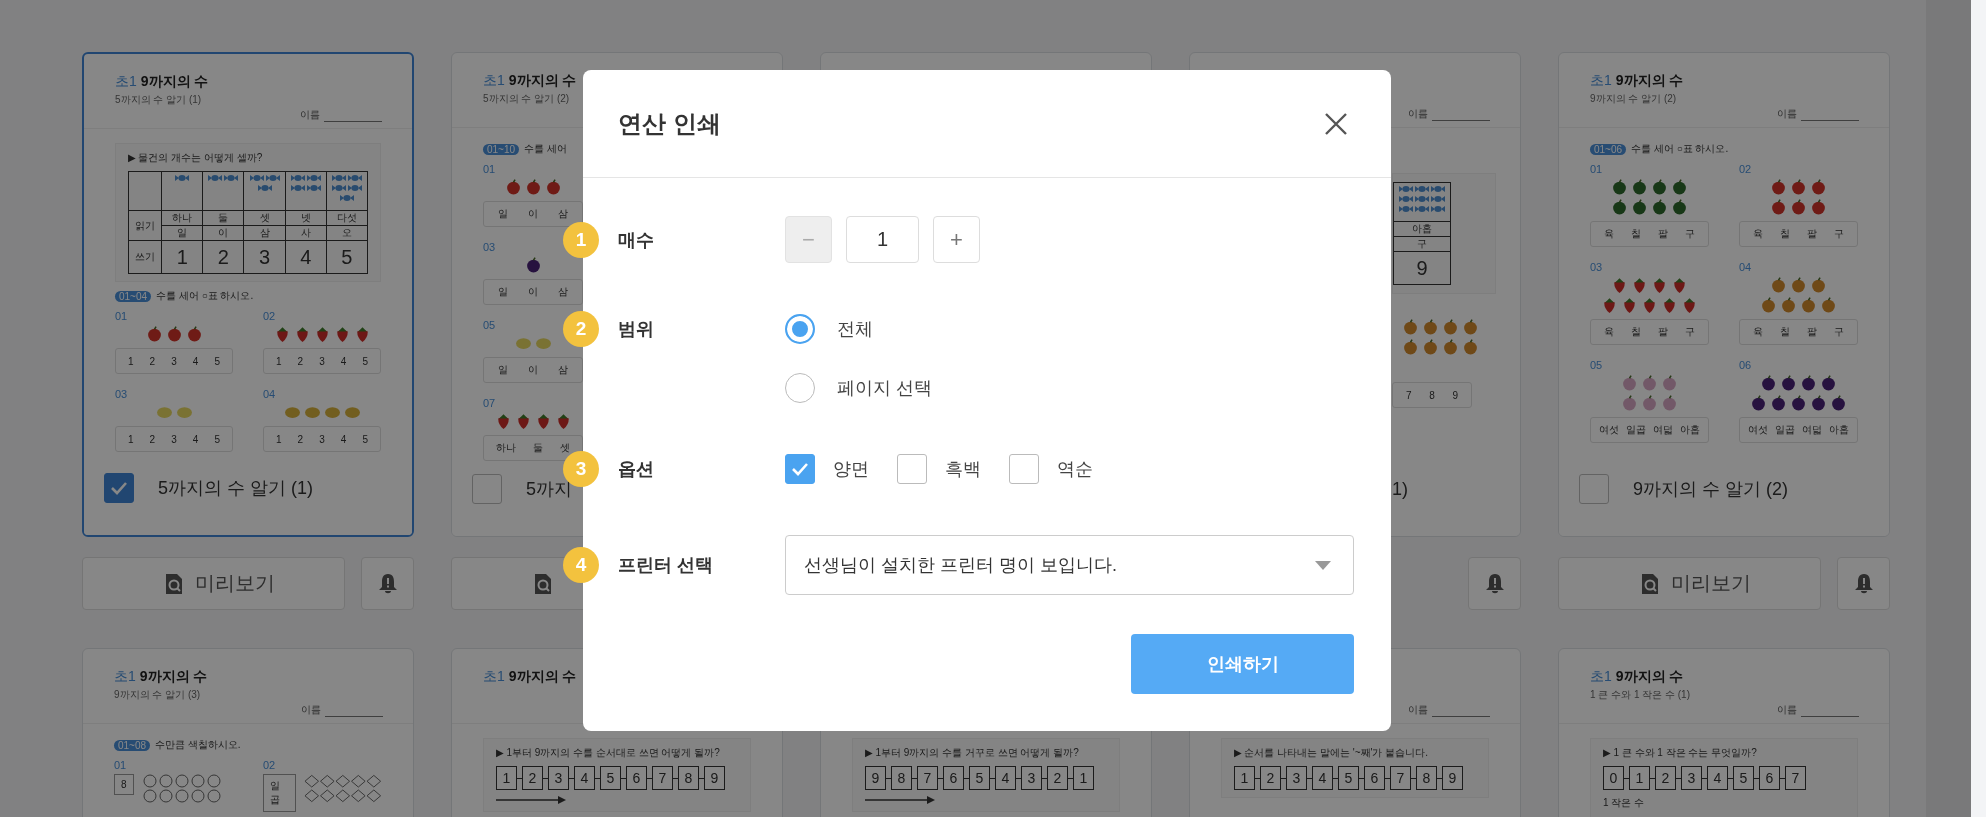 The width and height of the screenshot is (1986, 817). I want to click on quantity-field: 1, so click(882, 239).